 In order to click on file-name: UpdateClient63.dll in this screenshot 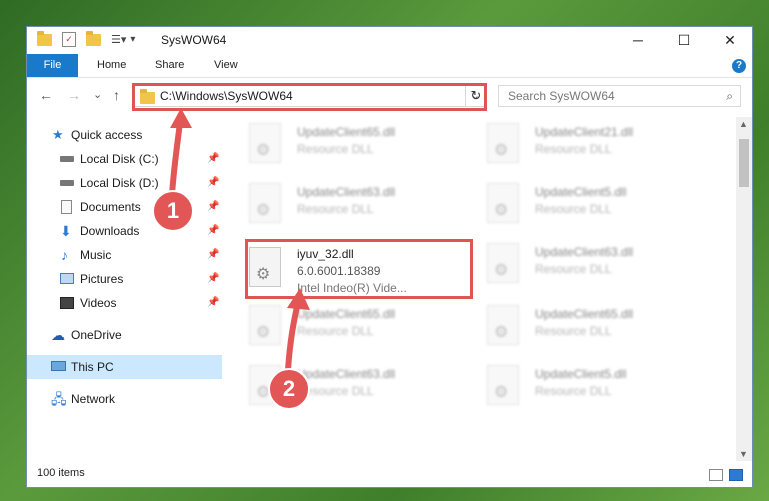, I will do `click(346, 374)`.